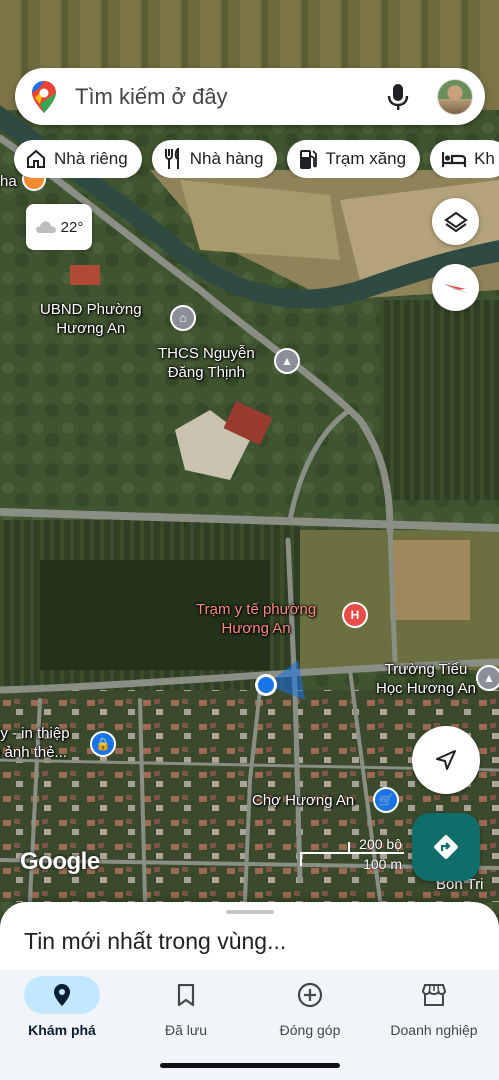 The image size is (499, 1080). I want to click on tab-label: Khám phá, so click(62, 1030).